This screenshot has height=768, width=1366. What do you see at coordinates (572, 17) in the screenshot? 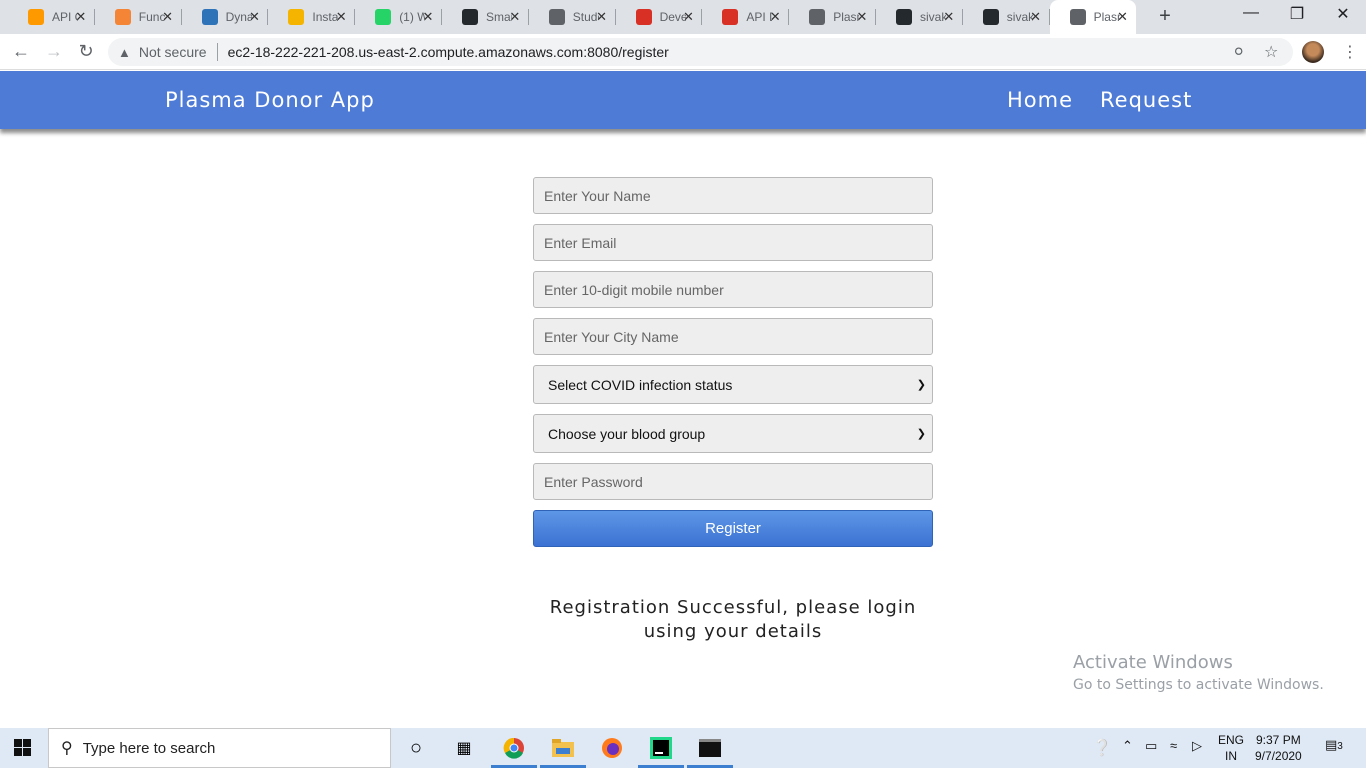
I see `browser-tab: Student✕` at bounding box center [572, 17].